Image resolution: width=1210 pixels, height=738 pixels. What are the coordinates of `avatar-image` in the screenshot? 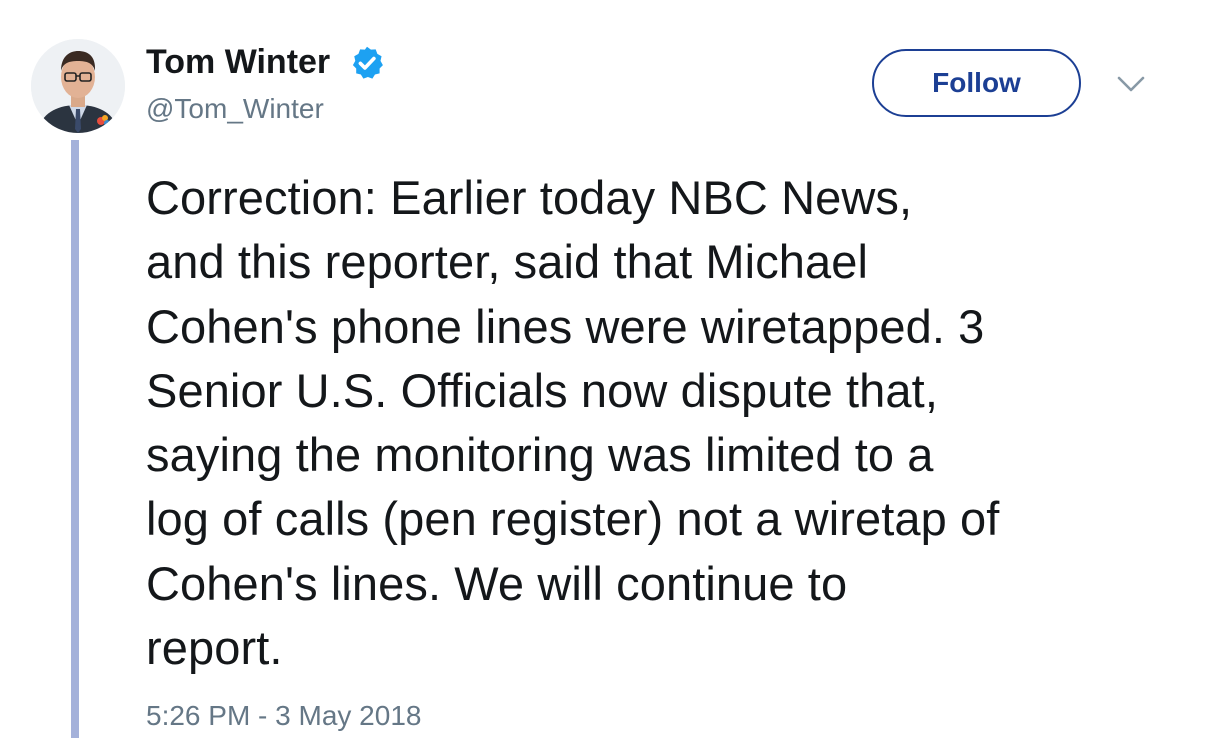 It's located at (78, 86).